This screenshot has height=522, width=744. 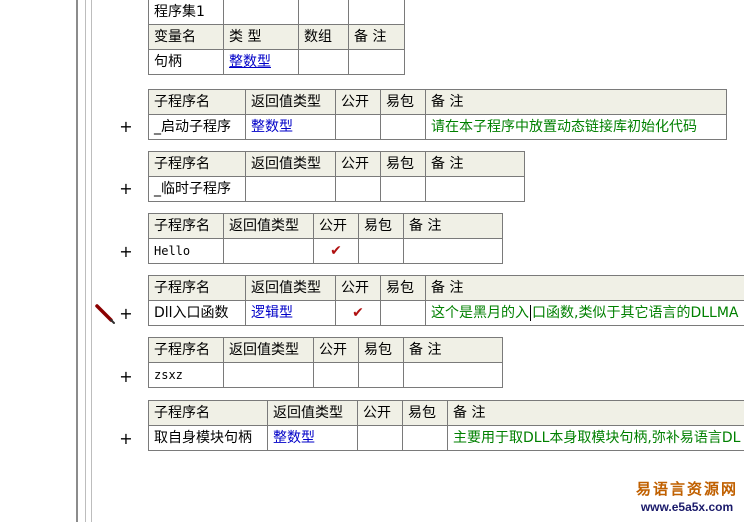 I want to click on sub-name-cell: zsxz, so click(x=186, y=375).